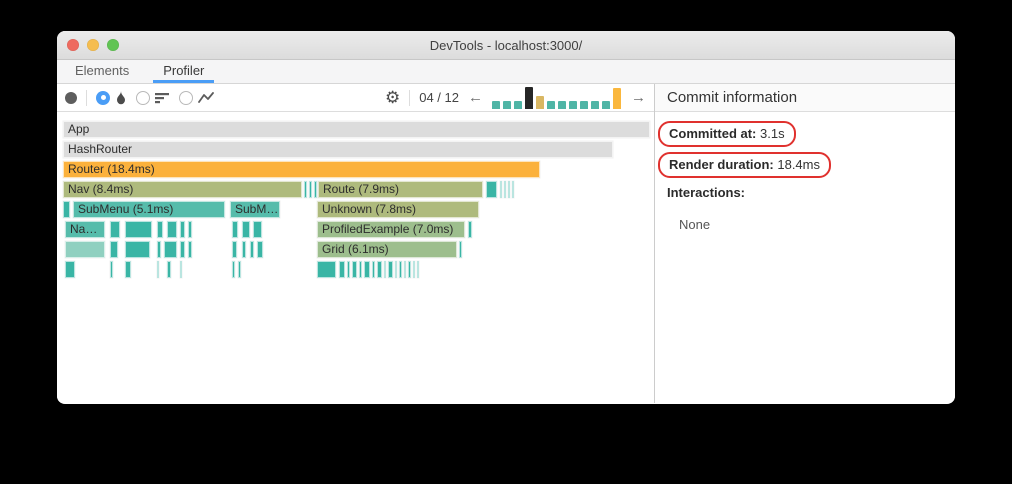 The image size is (1012, 484). What do you see at coordinates (506, 45) in the screenshot?
I see `window-title: DevTools - localhost:3000/` at bounding box center [506, 45].